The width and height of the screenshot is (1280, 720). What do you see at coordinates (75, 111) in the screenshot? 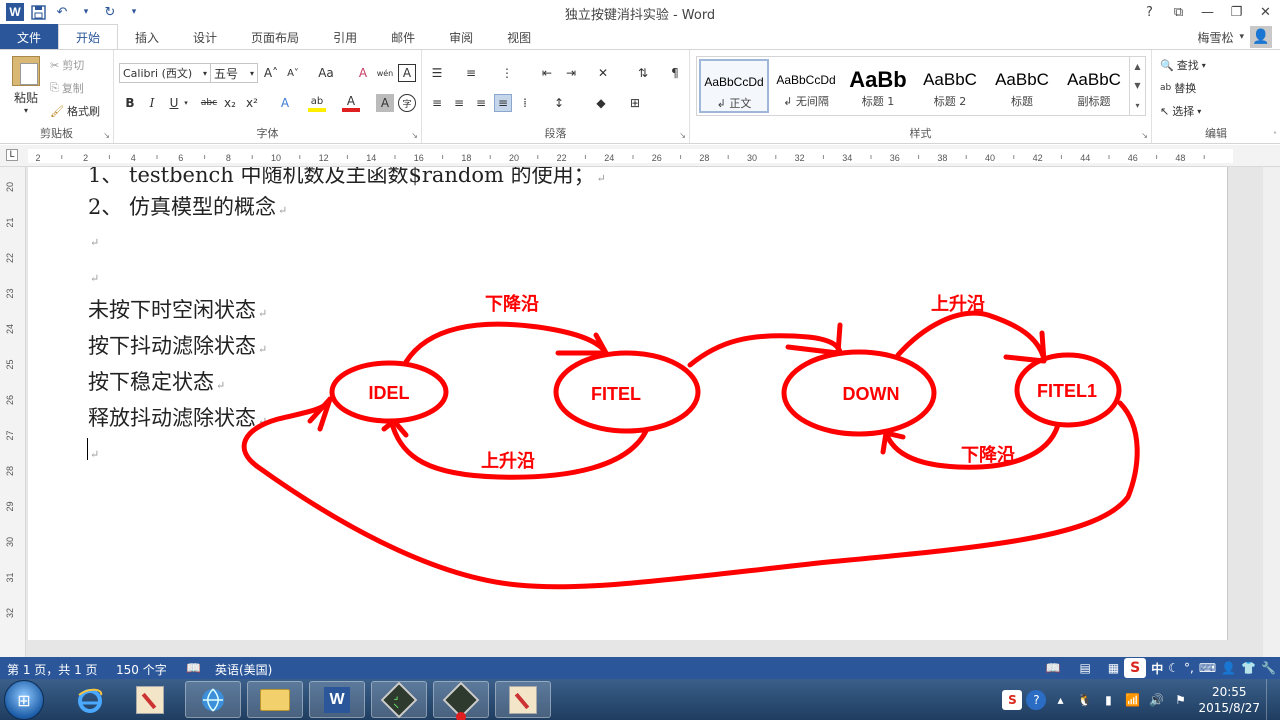
I see `format-painter-button: 🖌 格式刷` at bounding box center [75, 111].